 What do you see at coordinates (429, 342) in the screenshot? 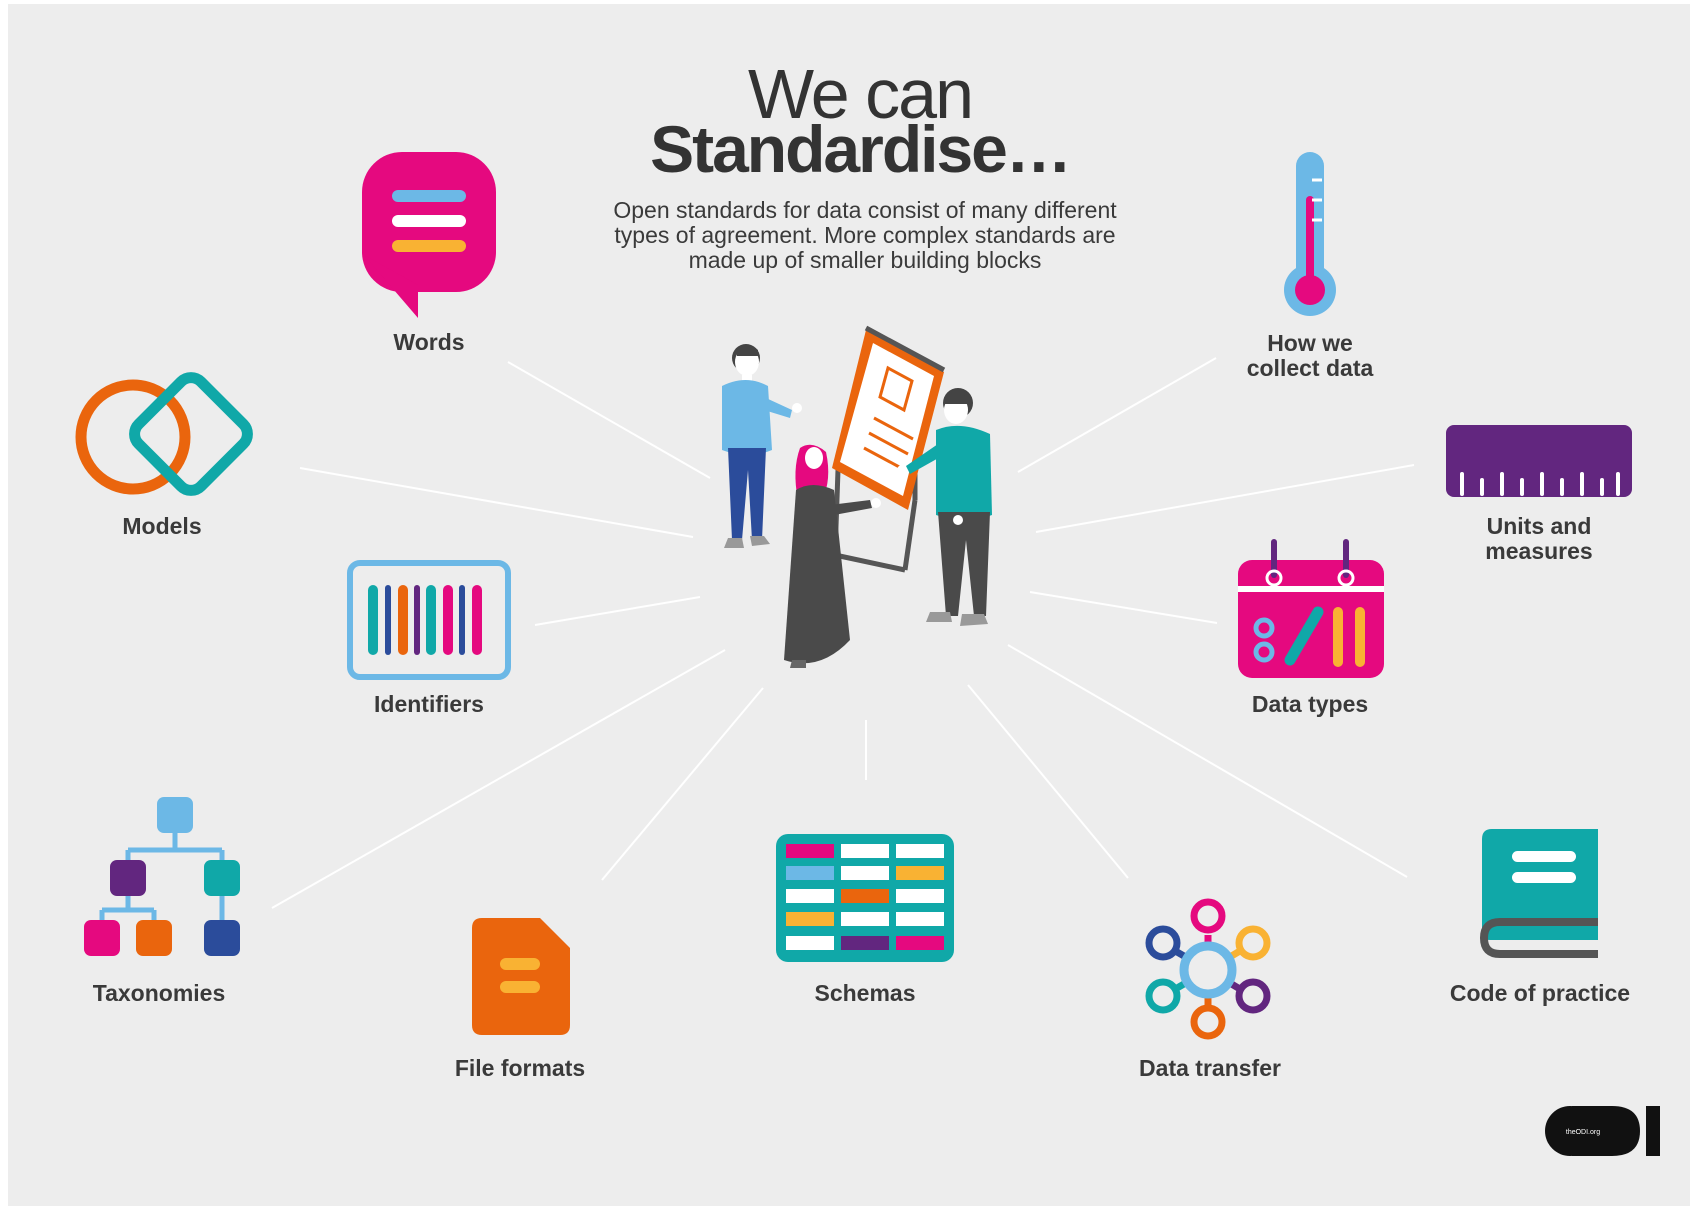
I see `label-words: Words` at bounding box center [429, 342].